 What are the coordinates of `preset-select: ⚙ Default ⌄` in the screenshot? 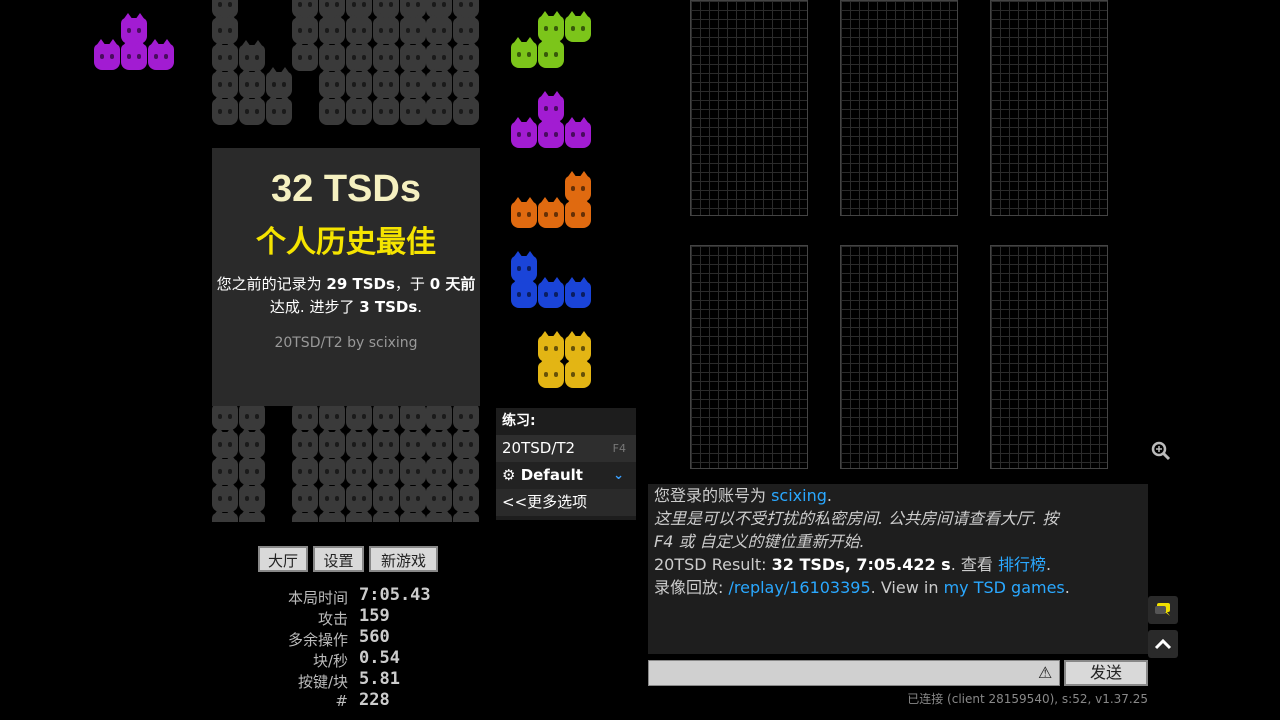 It's located at (566, 475).